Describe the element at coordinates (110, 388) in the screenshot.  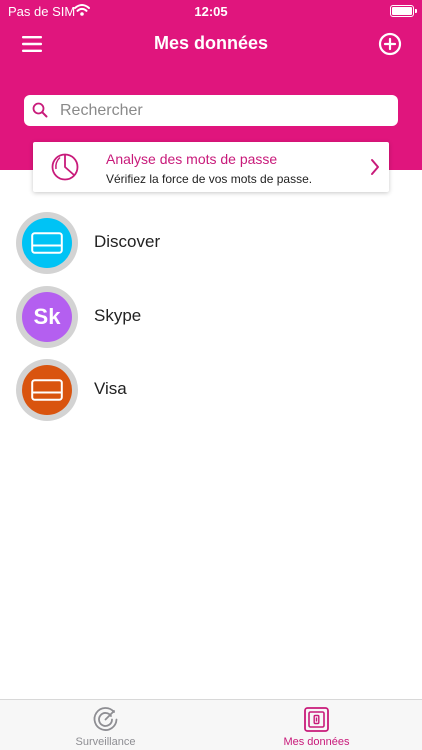
I see `item-label: Visa` at that location.